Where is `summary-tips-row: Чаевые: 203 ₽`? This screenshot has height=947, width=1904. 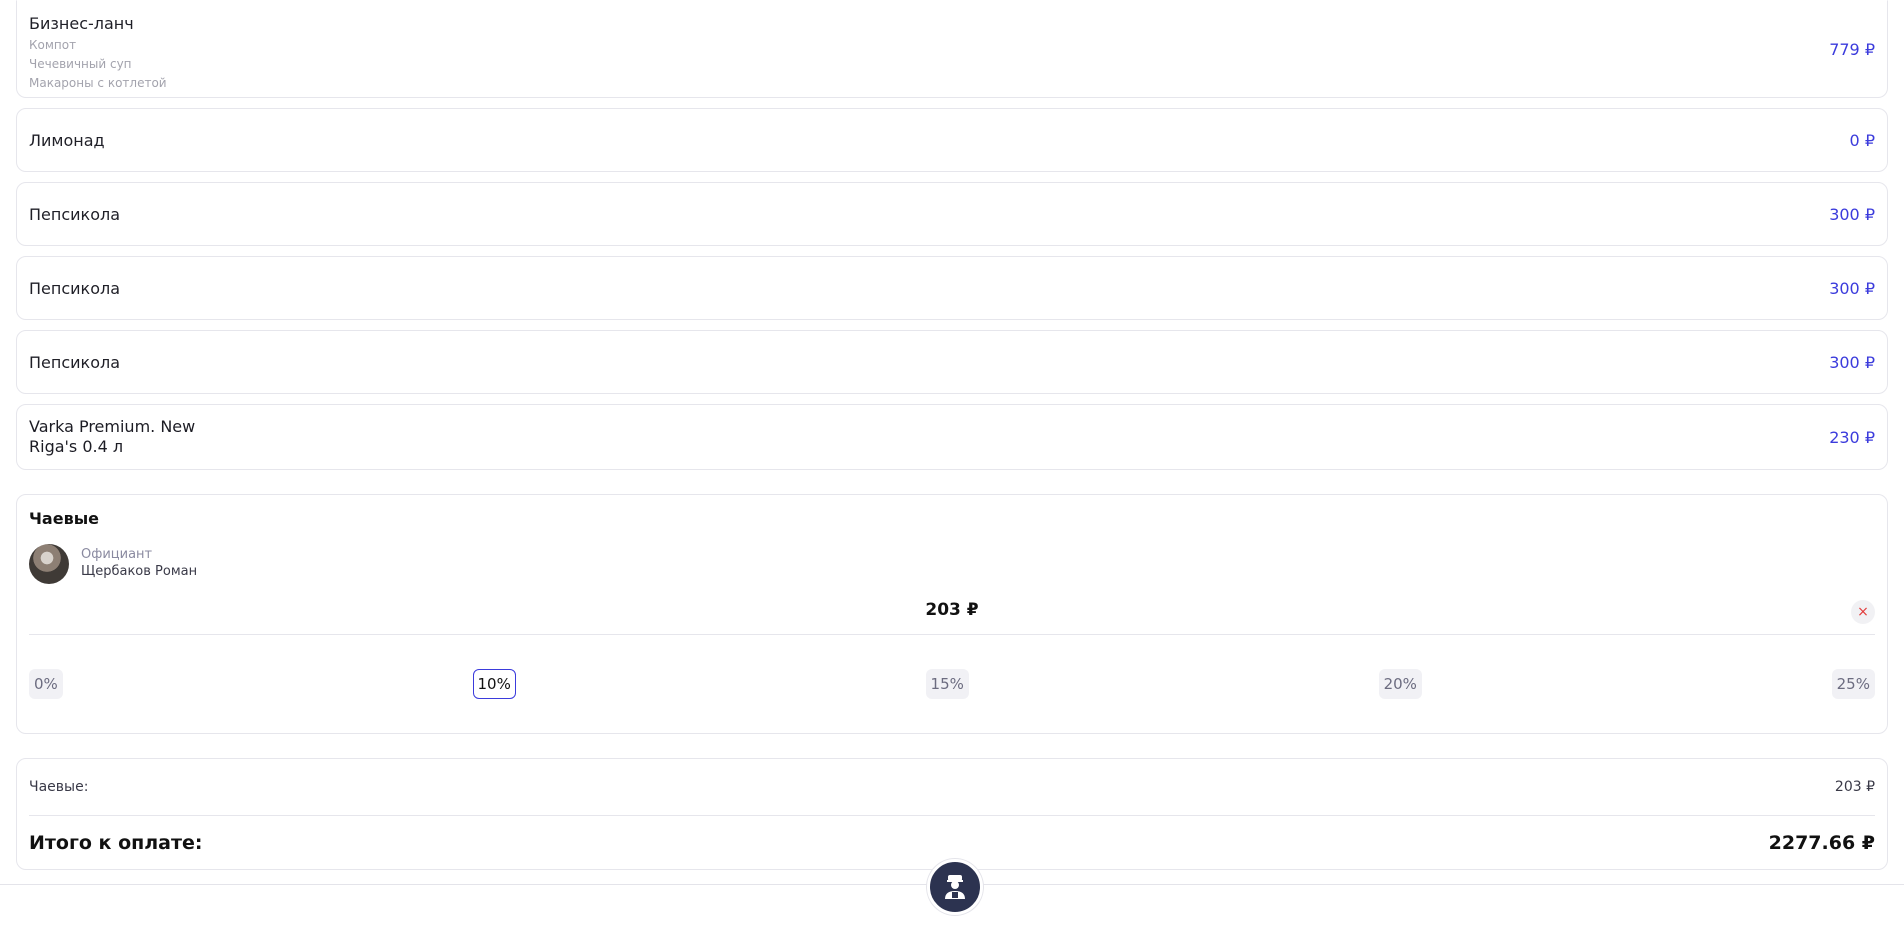
summary-tips-row: Чаевые: 203 ₽ is located at coordinates (952, 787).